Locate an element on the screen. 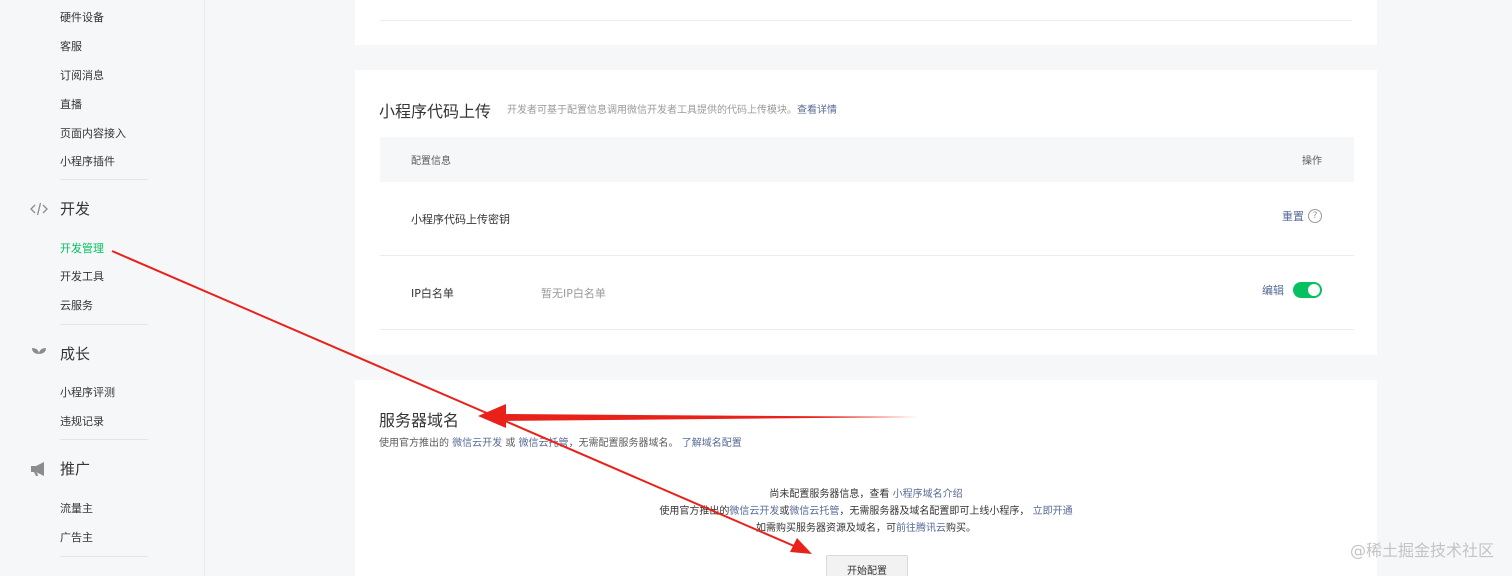 The width and height of the screenshot is (1512, 576). empty-line: 尚未配置服务器信息，查看 小程序域名介绍 is located at coordinates (866, 494).